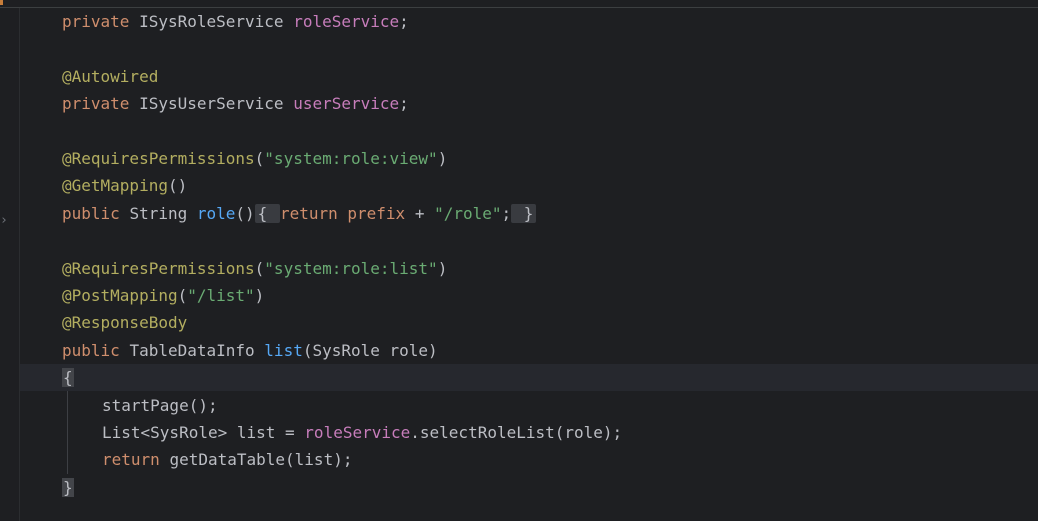 This screenshot has height=521, width=1038. What do you see at coordinates (346, 104) in the screenshot?
I see `field-token: userService` at bounding box center [346, 104].